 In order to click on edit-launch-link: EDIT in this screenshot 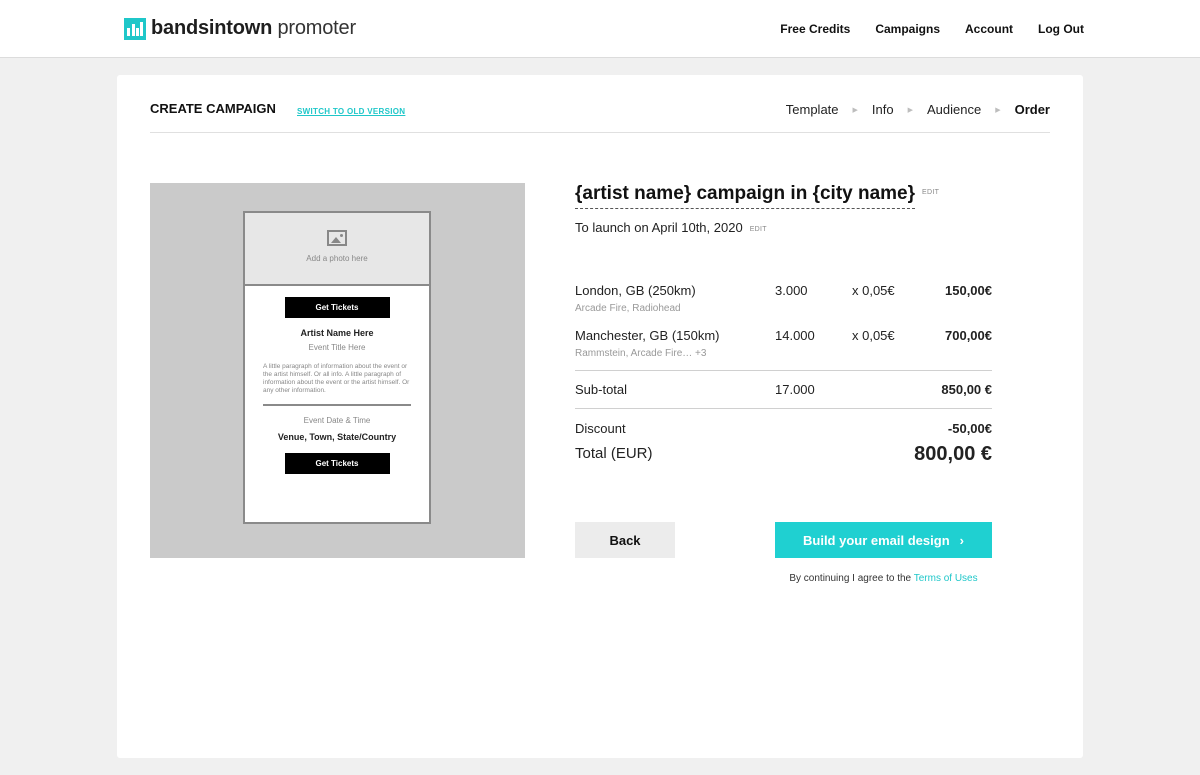, I will do `click(758, 229)`.